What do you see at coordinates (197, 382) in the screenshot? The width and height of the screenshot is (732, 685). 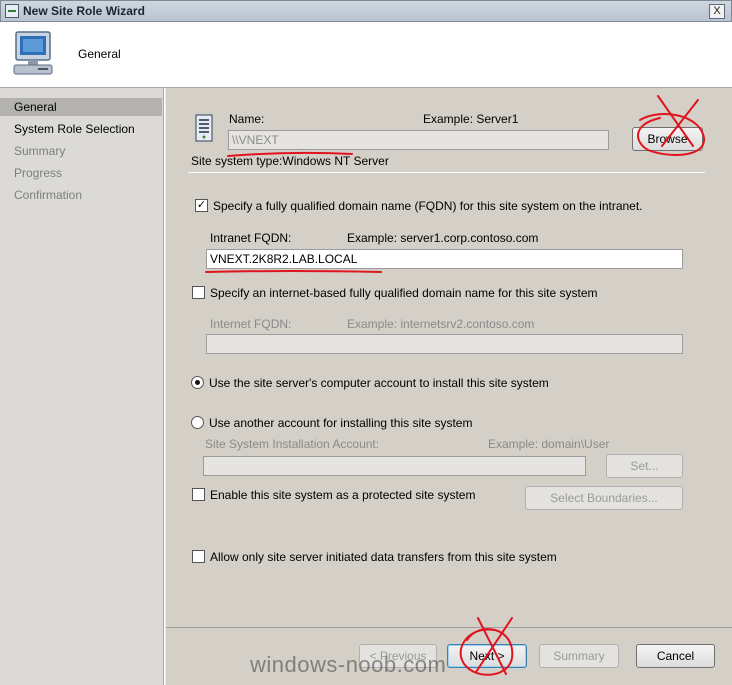 I see `server-account-radio` at bounding box center [197, 382].